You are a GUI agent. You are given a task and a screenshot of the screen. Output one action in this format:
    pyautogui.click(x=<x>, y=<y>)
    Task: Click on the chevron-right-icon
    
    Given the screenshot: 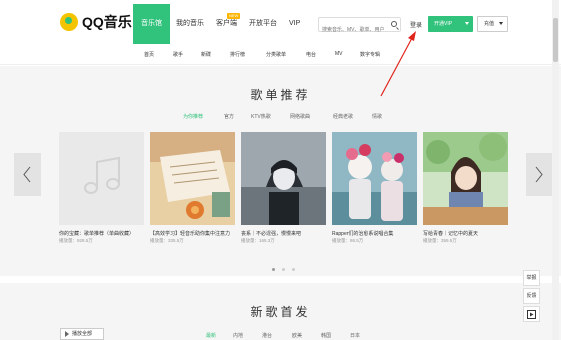 What is the action you would take?
    pyautogui.click(x=539, y=174)
    